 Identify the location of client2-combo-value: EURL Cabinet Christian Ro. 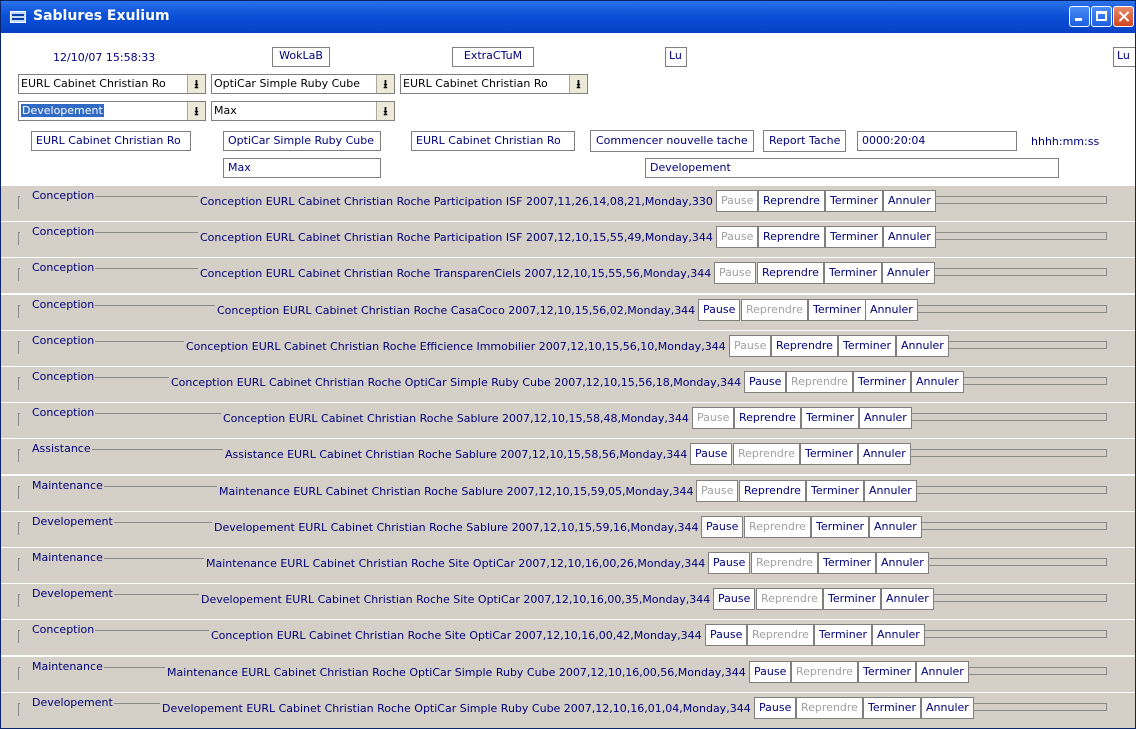
(475, 83).